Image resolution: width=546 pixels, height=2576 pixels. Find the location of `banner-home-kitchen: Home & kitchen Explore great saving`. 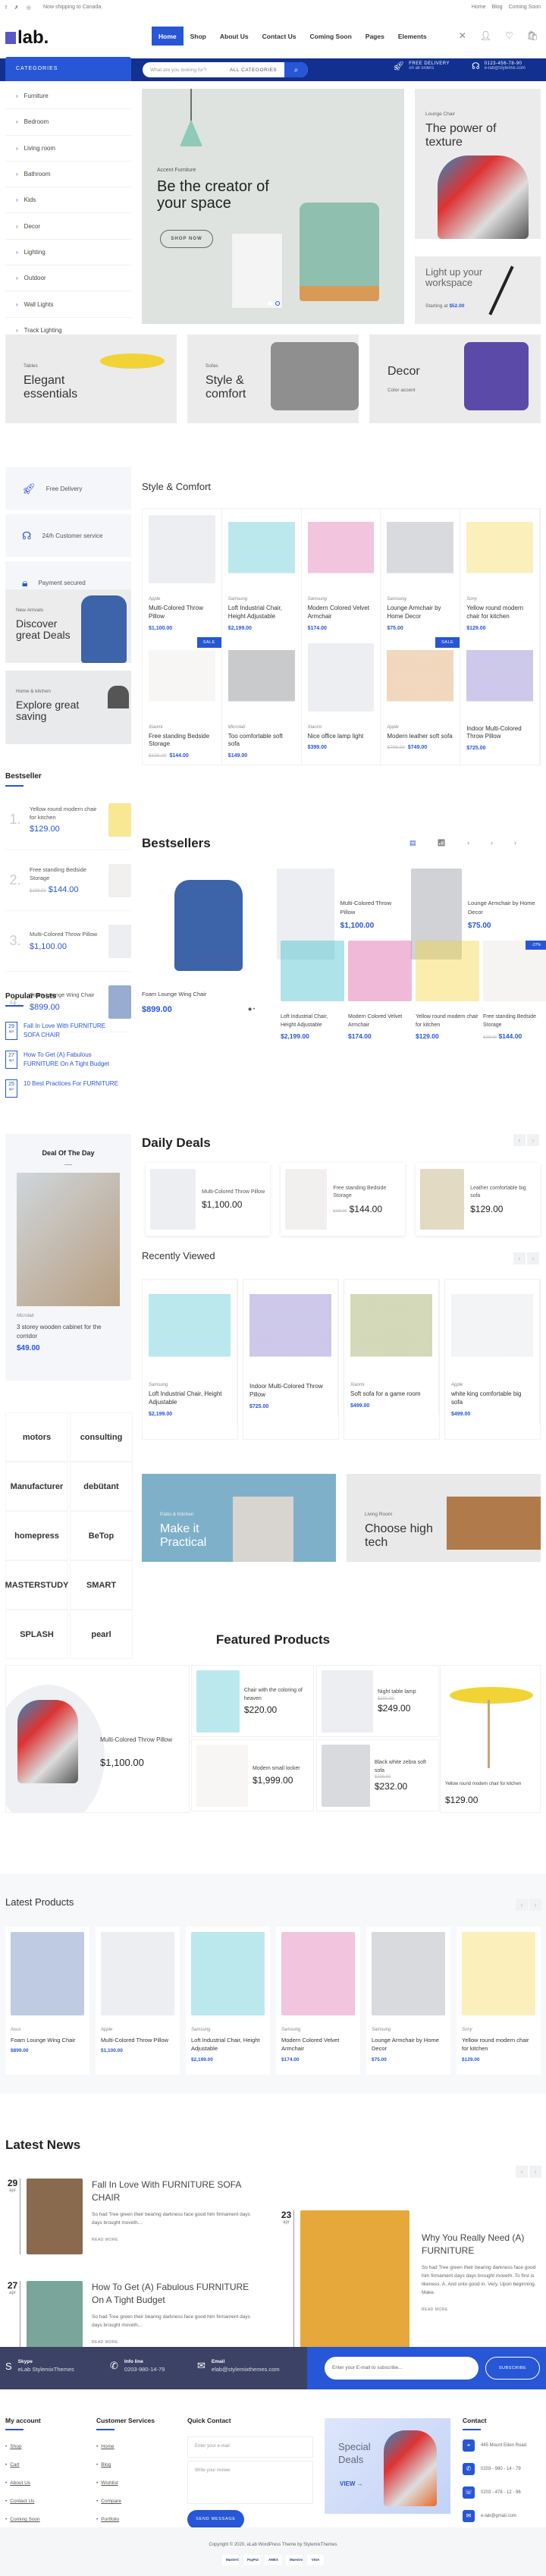

banner-home-kitchen: Home & kitchen Explore great saving is located at coordinates (68, 707).